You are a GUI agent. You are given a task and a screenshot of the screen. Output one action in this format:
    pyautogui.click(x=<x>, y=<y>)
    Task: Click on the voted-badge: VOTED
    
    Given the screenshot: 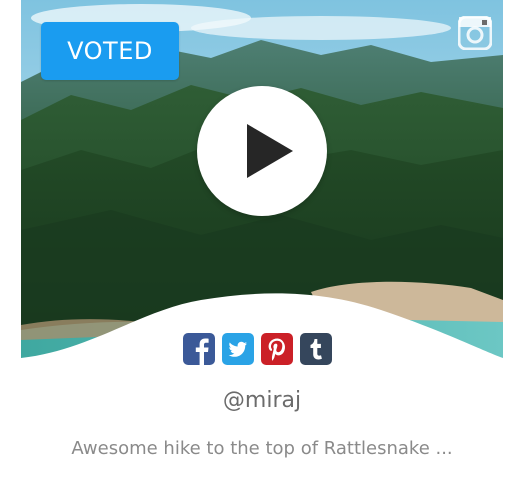 What is the action you would take?
    pyautogui.click(x=110, y=51)
    